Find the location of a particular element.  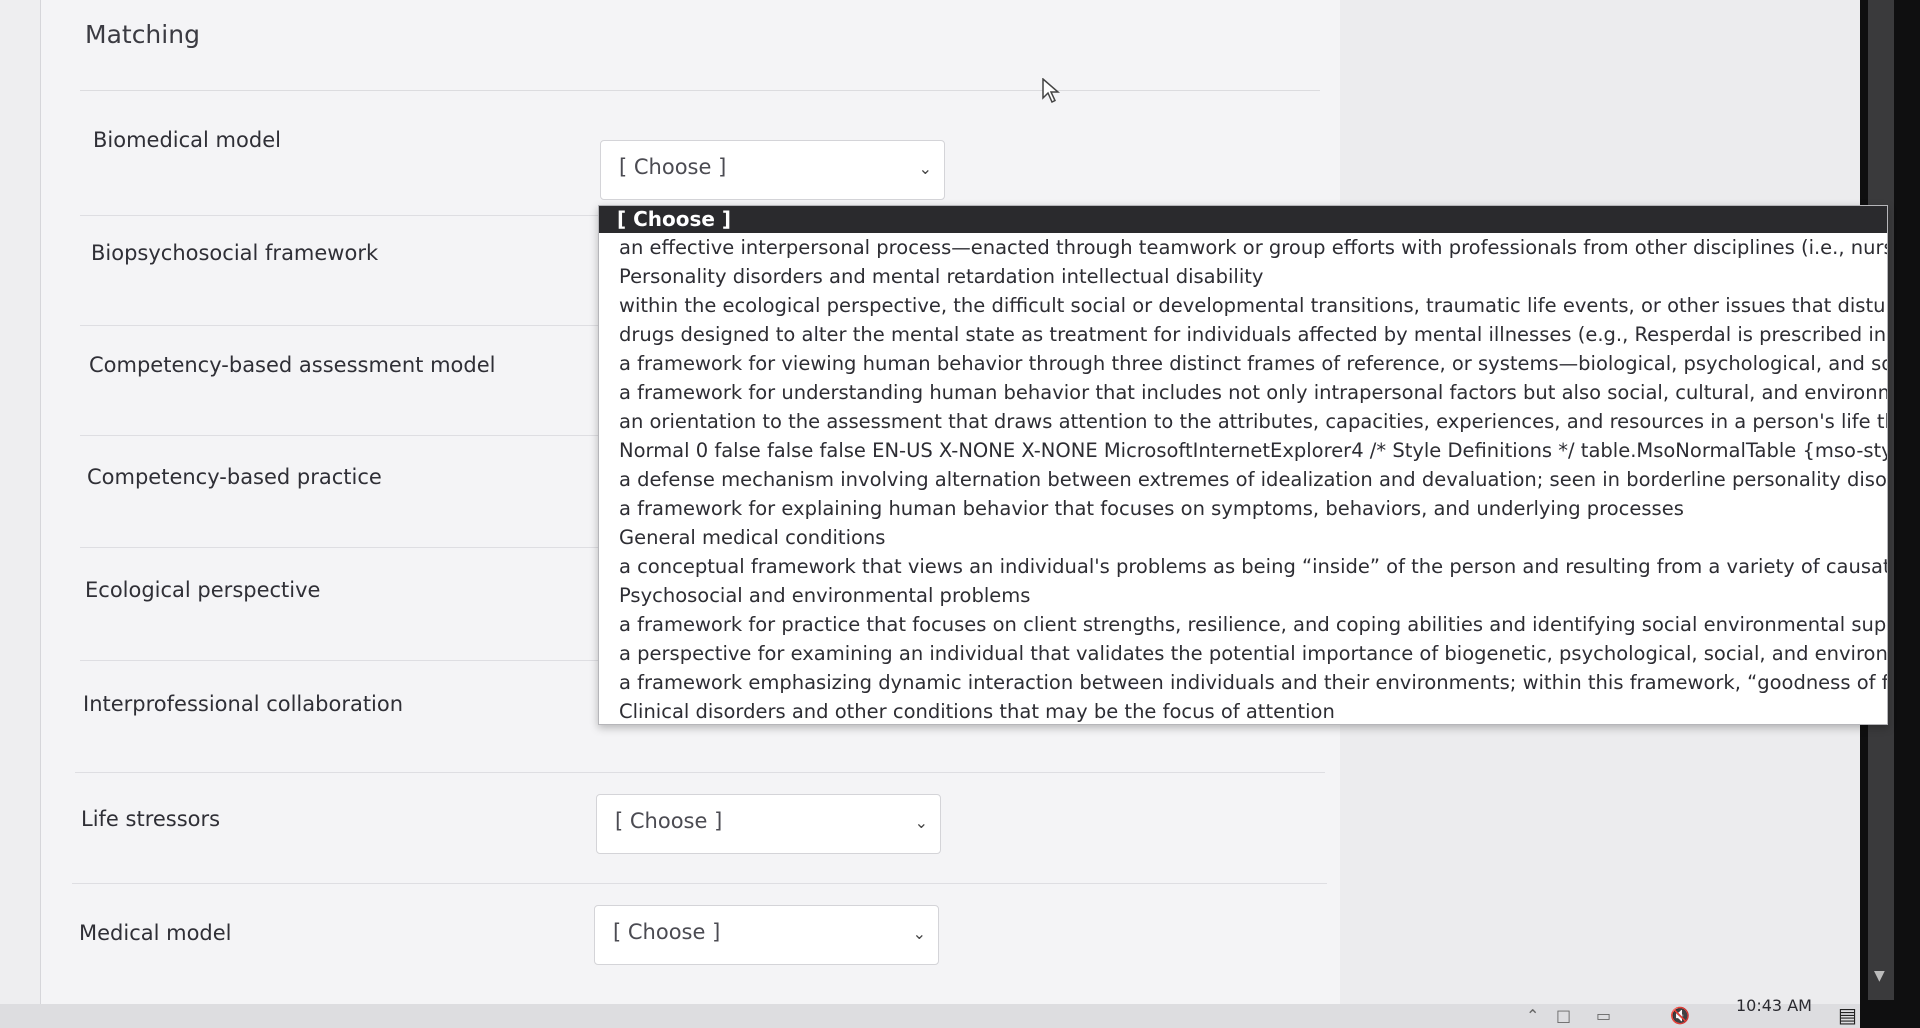

divider is located at coordinates (700, 90).